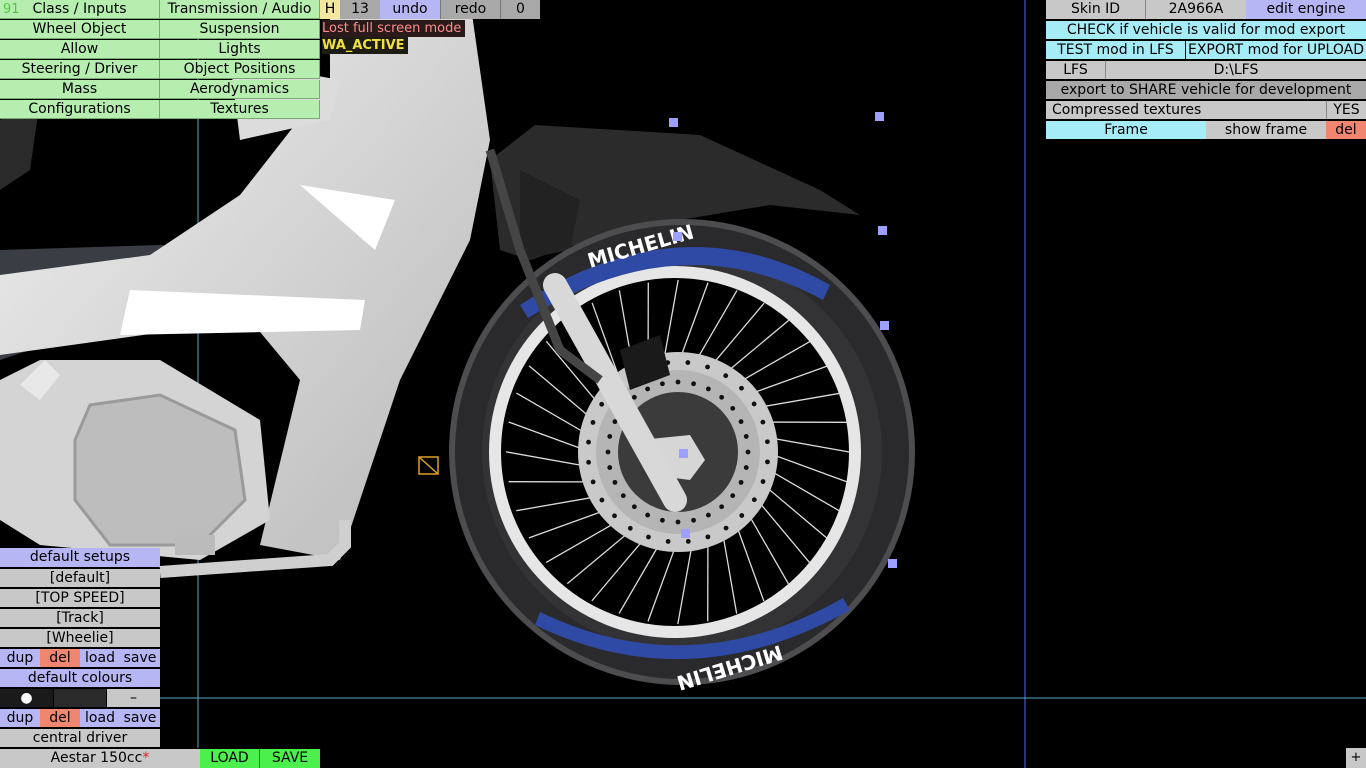 Image resolution: width=1366 pixels, height=768 pixels. I want to click on menu-object-positions: Object Positions, so click(240, 69).